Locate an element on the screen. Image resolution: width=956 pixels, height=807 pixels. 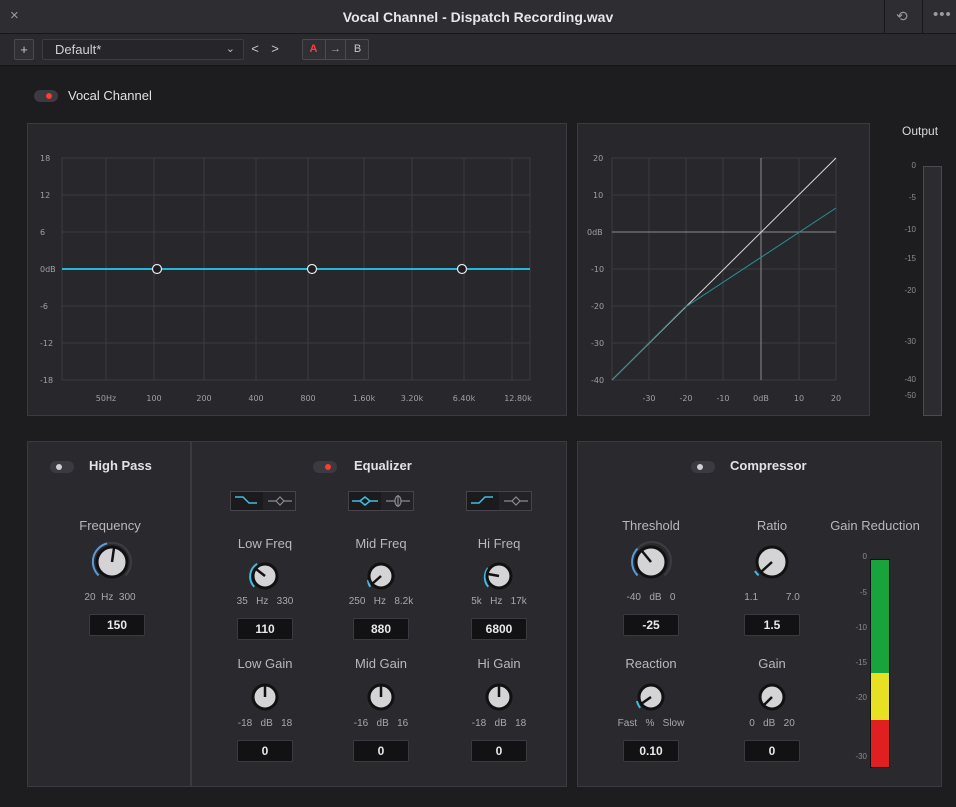
b-button: B is located at coordinates (357, 49).